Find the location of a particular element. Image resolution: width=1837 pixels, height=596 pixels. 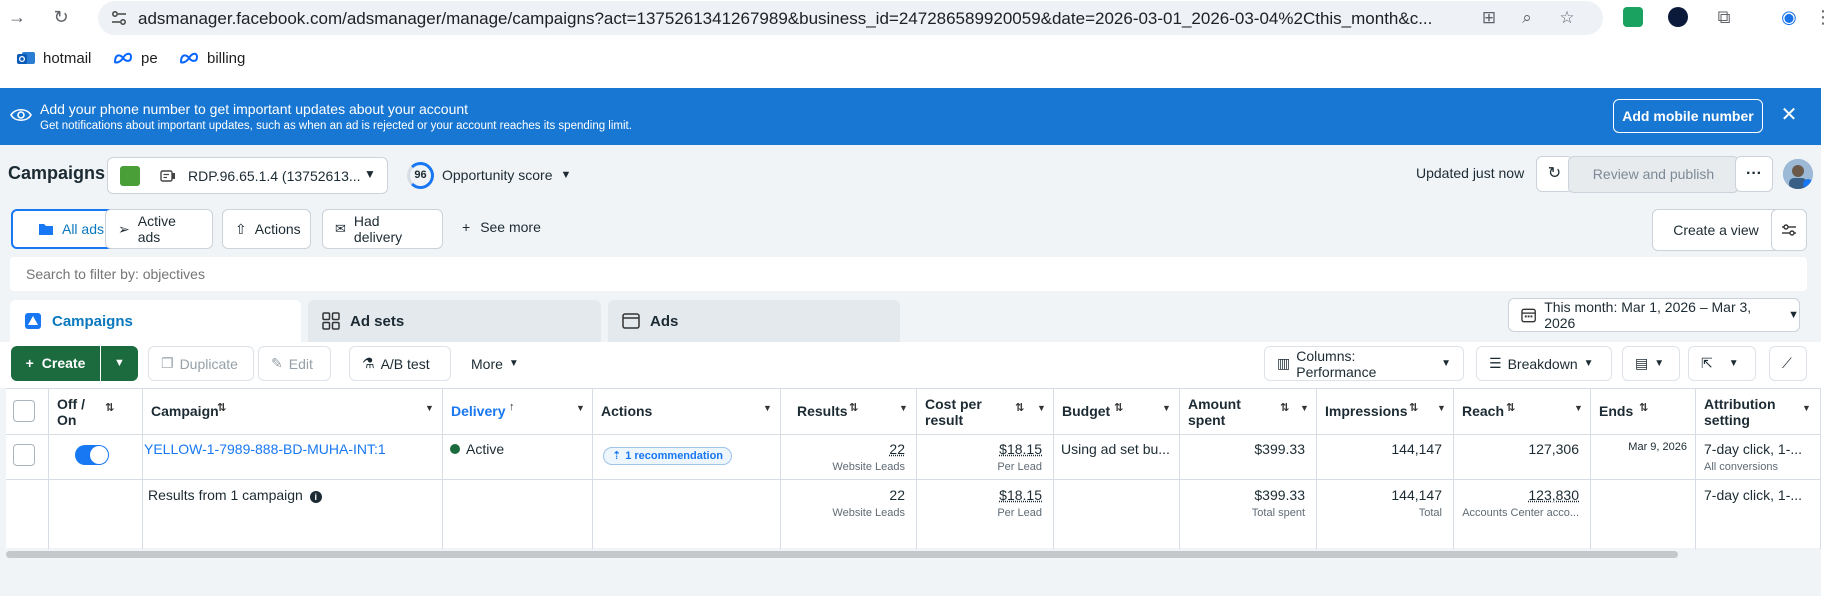

recommendation-badge: ⇡ 1 recommendation is located at coordinates (668, 456).